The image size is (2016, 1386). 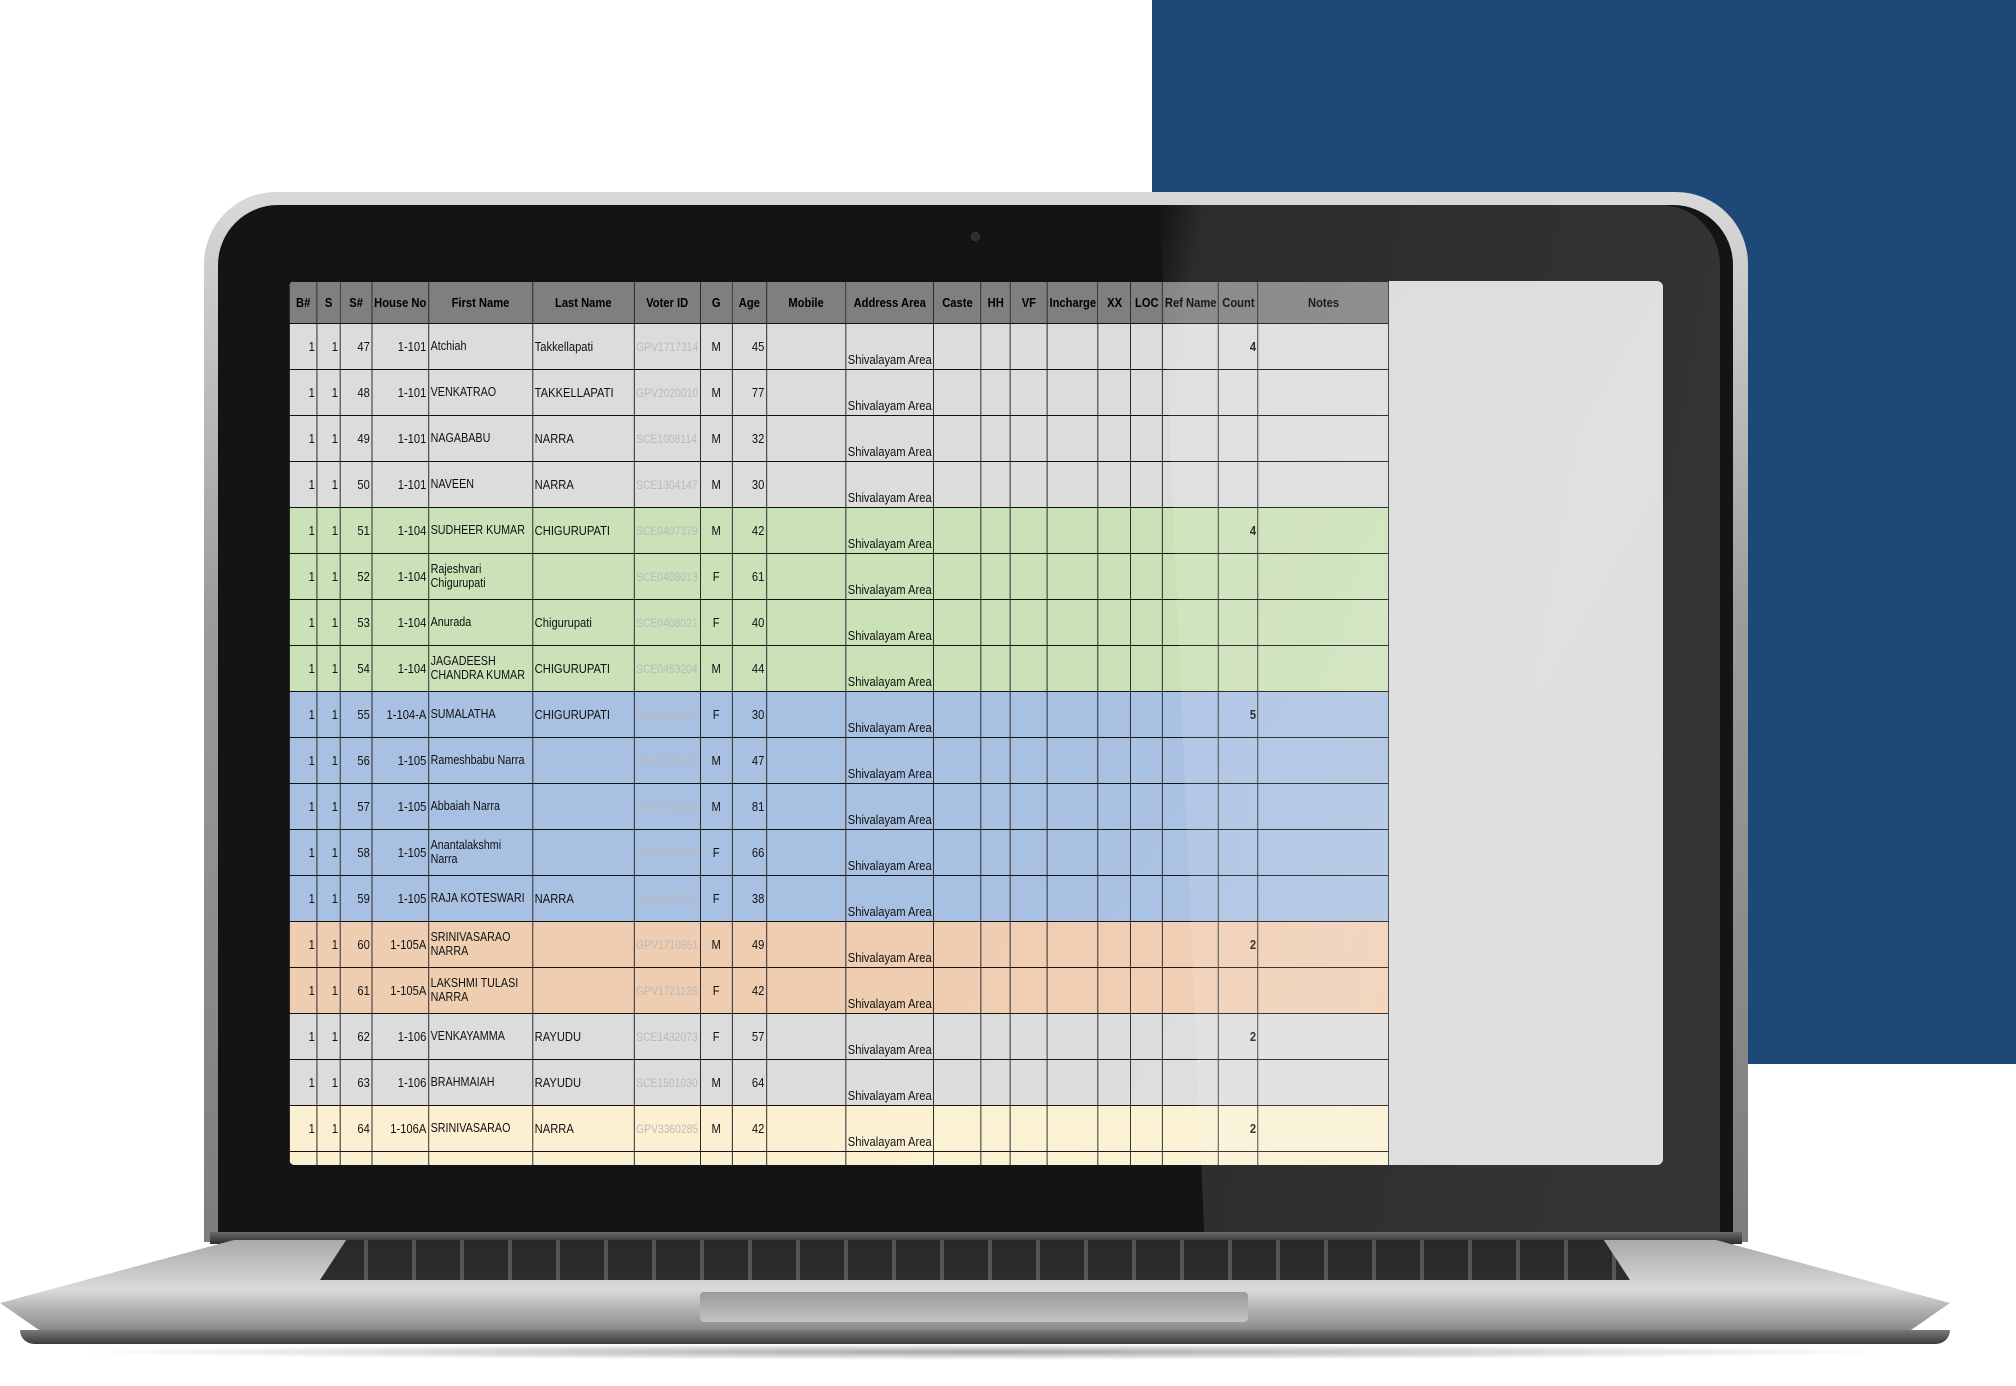 I want to click on column-header: Age, so click(x=749, y=302).